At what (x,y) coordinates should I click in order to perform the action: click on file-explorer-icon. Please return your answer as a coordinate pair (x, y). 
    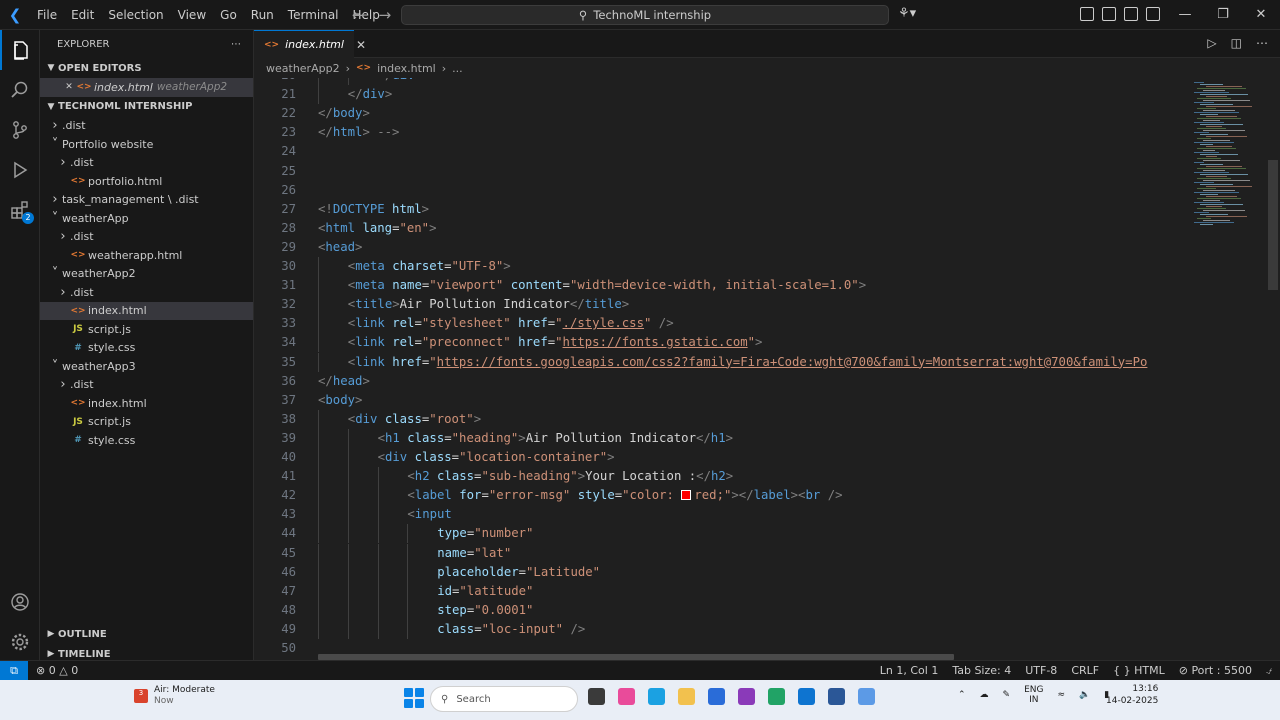
    Looking at the image, I should click on (686, 696).